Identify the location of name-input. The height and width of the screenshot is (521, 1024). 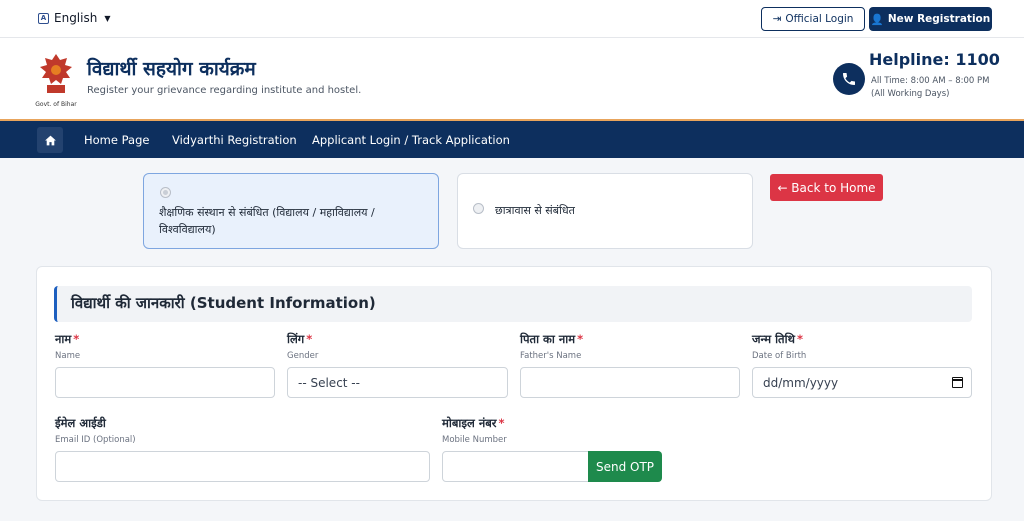
(165, 382).